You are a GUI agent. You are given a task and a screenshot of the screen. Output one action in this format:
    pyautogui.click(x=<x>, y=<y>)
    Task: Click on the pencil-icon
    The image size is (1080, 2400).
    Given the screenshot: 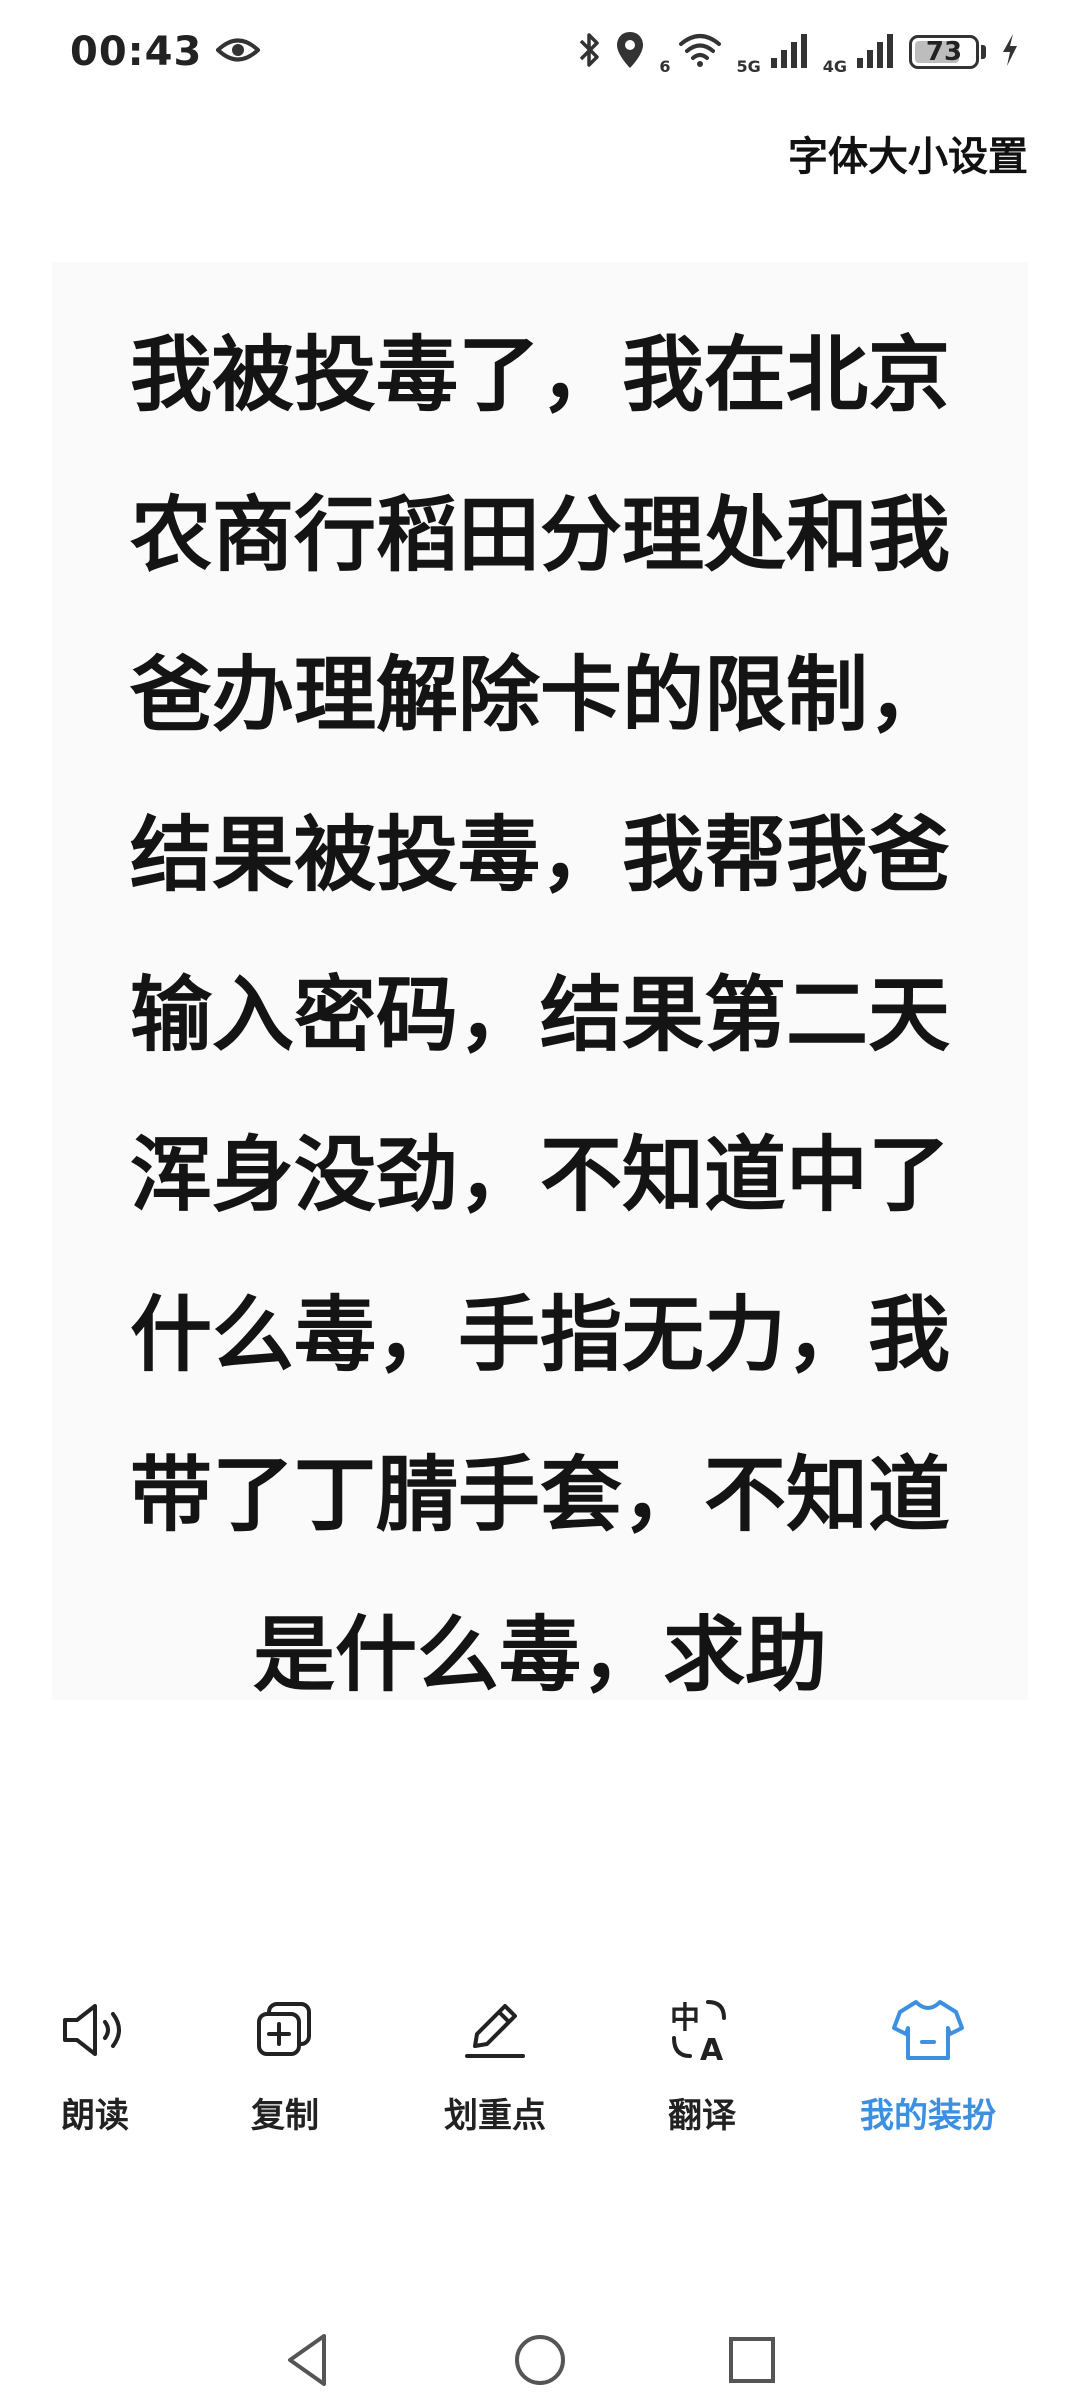 What is the action you would take?
    pyautogui.click(x=495, y=2032)
    